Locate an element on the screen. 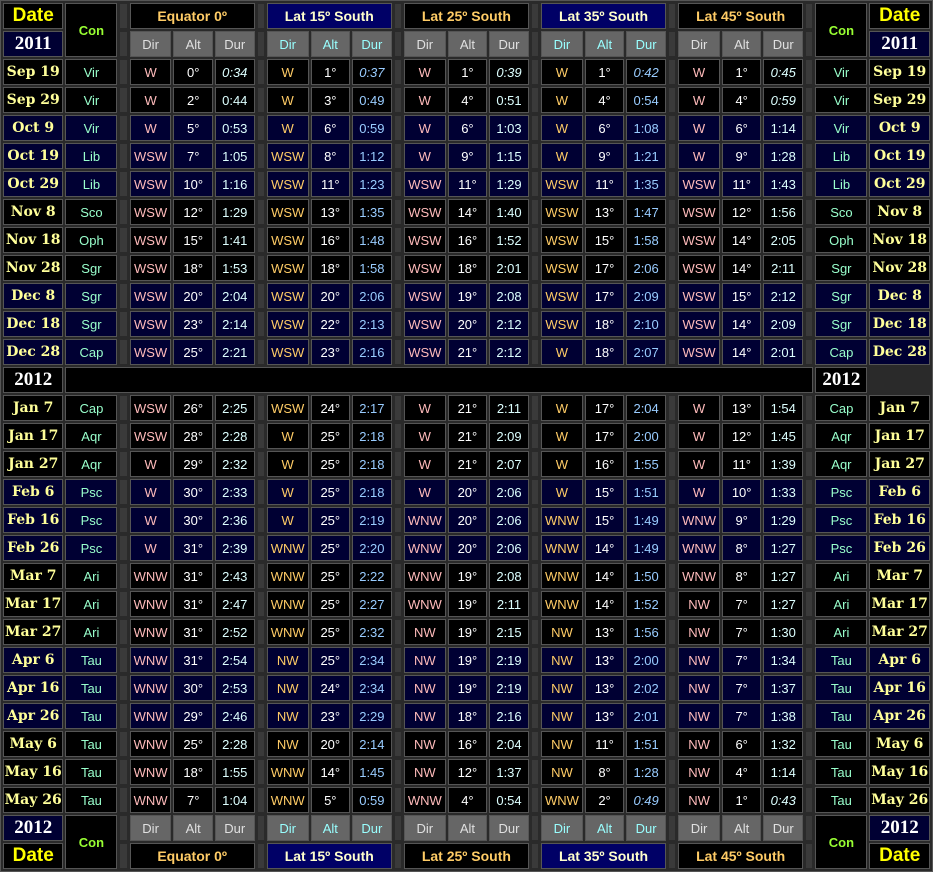  altitude-cell: 13° is located at coordinates (604, 688).